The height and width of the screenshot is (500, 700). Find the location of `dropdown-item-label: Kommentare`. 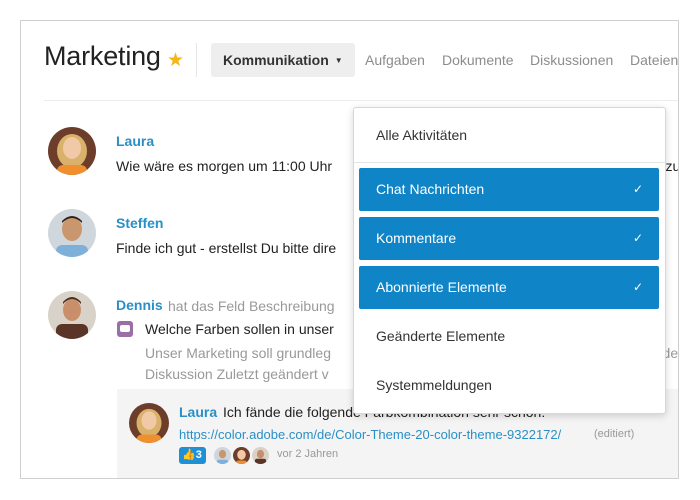

dropdown-item-label: Kommentare is located at coordinates (416, 238).